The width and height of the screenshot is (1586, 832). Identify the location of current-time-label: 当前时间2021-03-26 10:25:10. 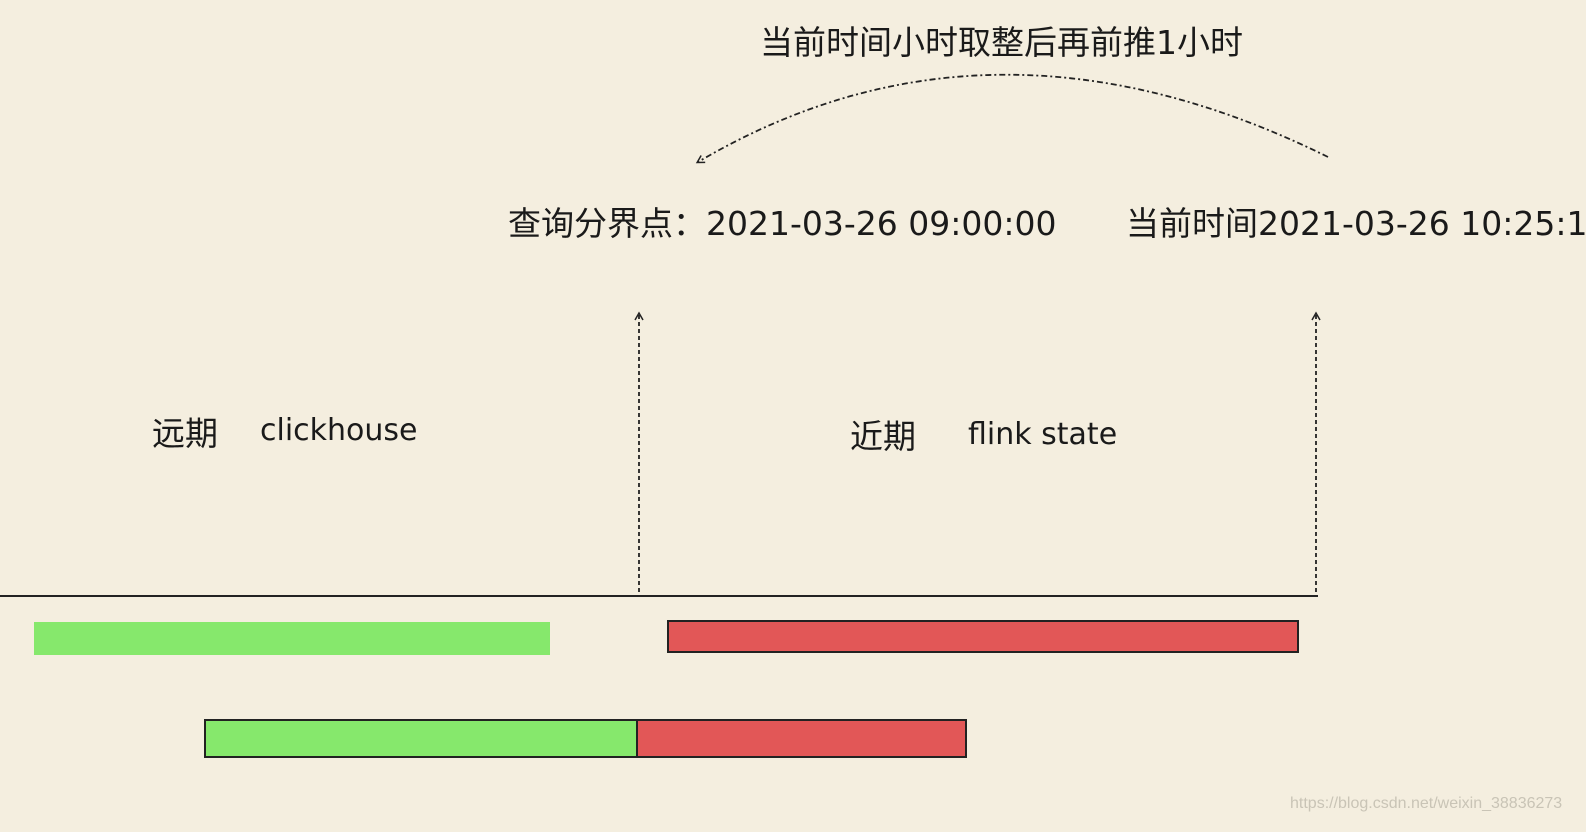
(1356, 223).